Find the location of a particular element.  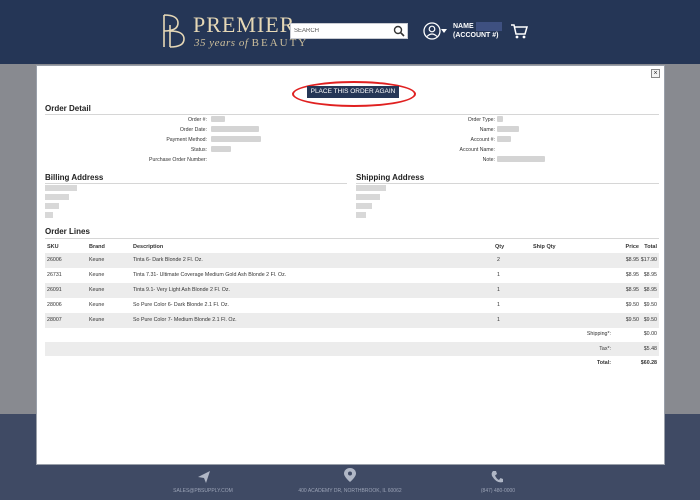

search-box is located at coordinates (349, 31).